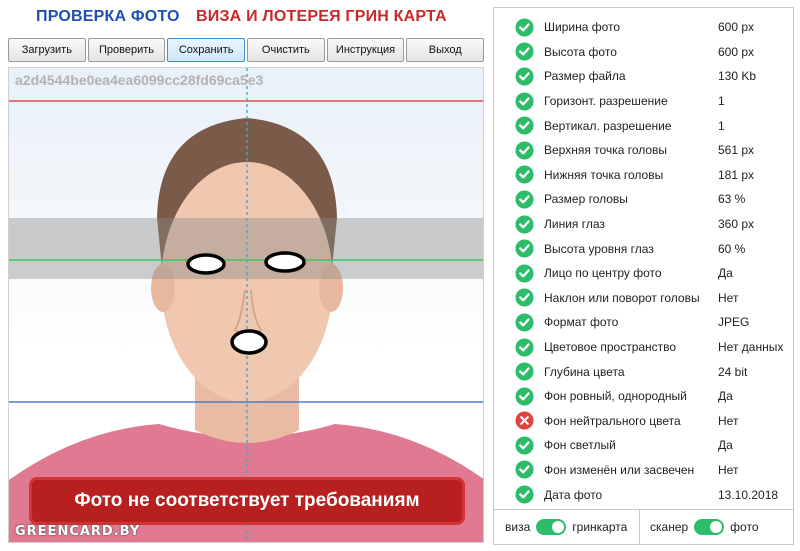  What do you see at coordinates (610, 347) in the screenshot?
I see `check-label: Цветовое пространство` at bounding box center [610, 347].